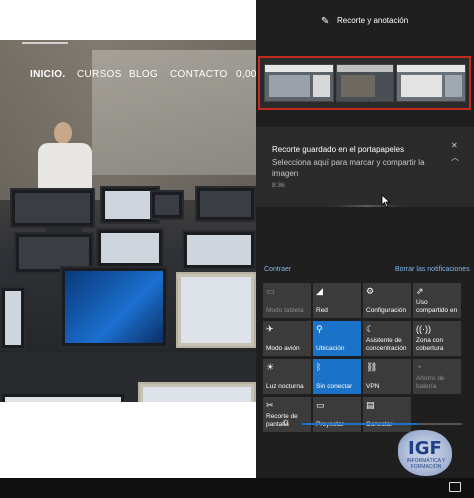 The height and width of the screenshot is (498, 474). What do you see at coordinates (364, 83) in the screenshot?
I see `snip-preview-thumbnail` at bounding box center [364, 83].